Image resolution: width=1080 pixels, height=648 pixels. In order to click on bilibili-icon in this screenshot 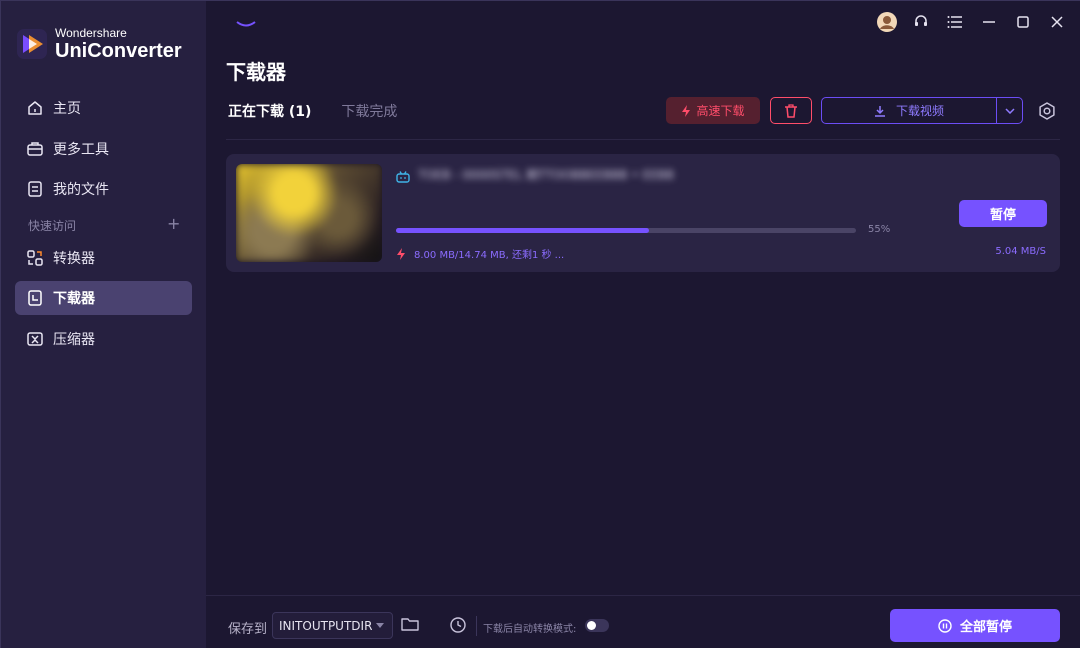, I will do `click(403, 175)`.